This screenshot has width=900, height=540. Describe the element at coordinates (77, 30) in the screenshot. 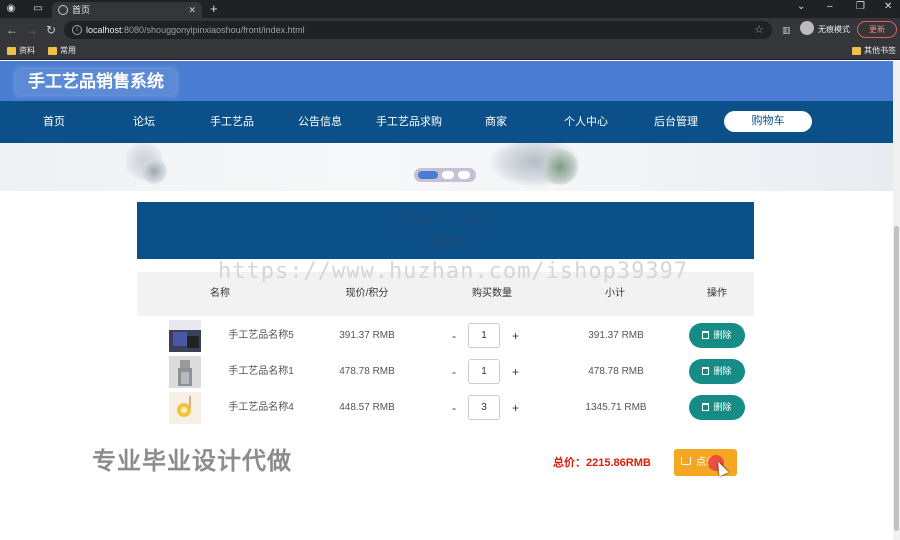

I see `site-info-icon: i` at that location.